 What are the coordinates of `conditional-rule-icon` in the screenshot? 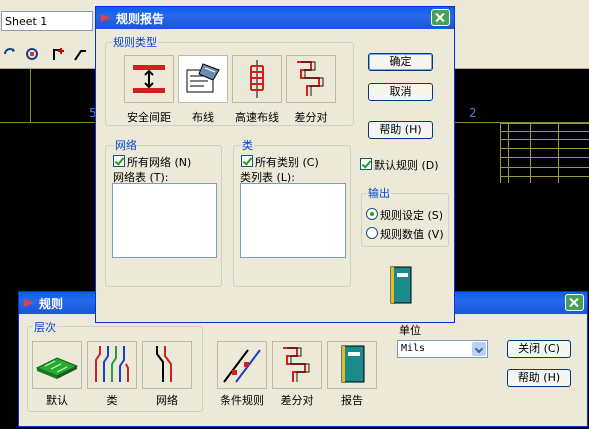 It's located at (242, 366).